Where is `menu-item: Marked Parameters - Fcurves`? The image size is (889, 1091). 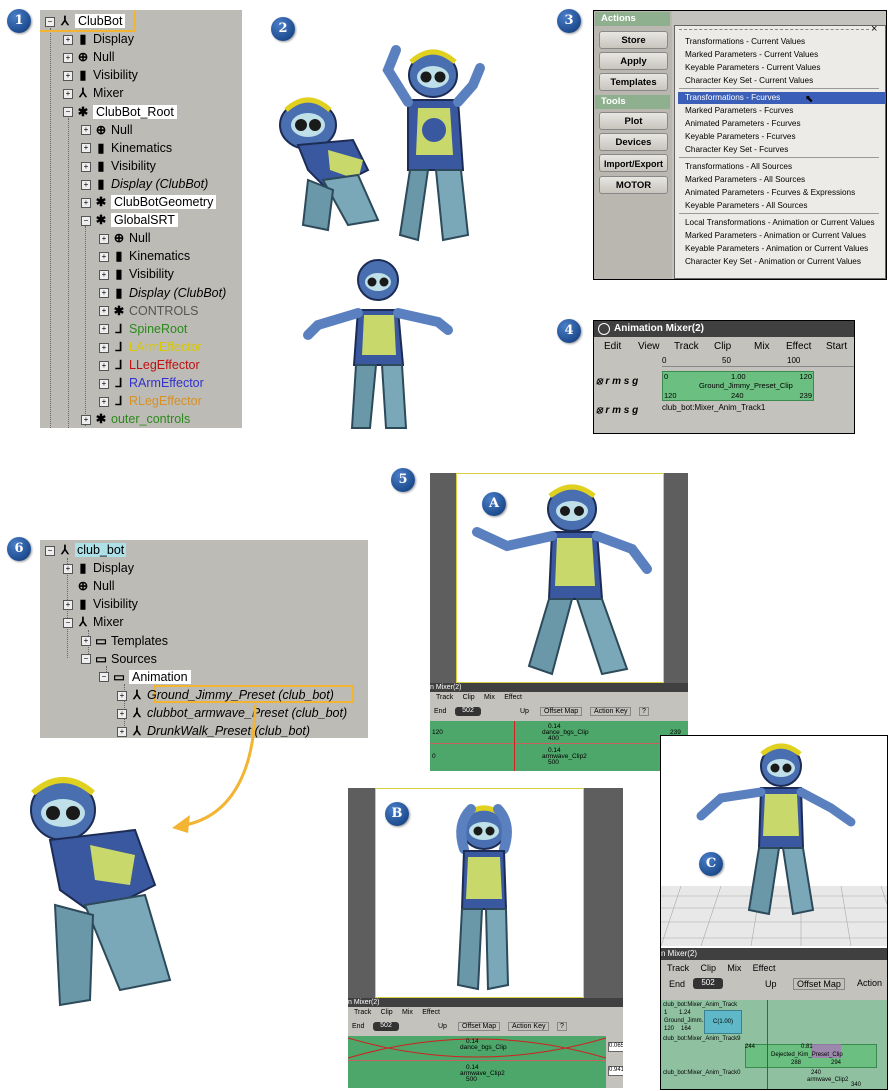 menu-item: Marked Parameters - Fcurves is located at coordinates (739, 111).